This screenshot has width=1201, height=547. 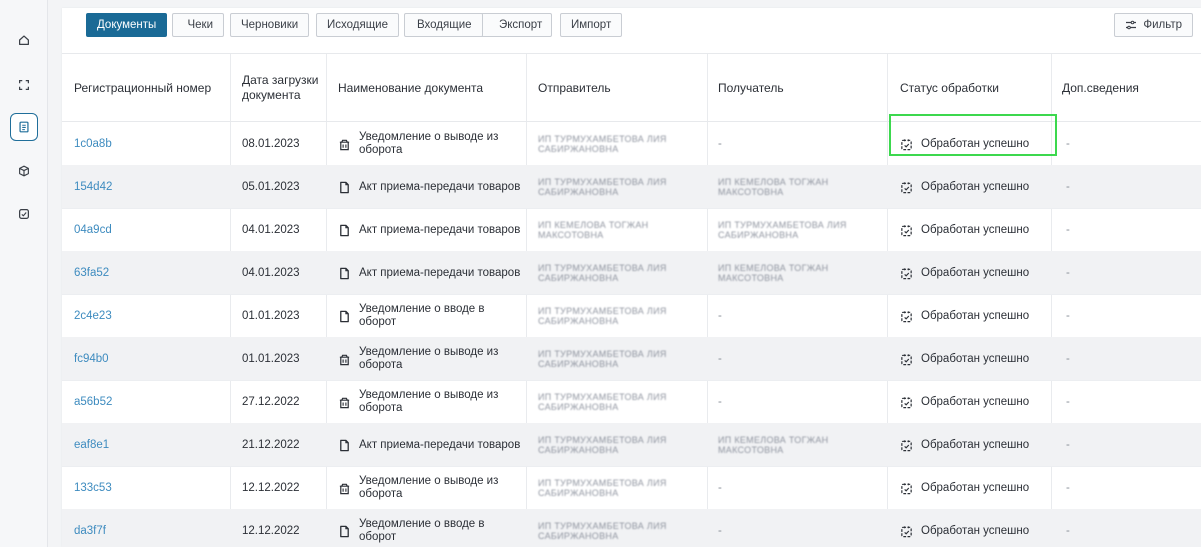 I want to click on header-sender: Отправитель, so click(x=618, y=88).